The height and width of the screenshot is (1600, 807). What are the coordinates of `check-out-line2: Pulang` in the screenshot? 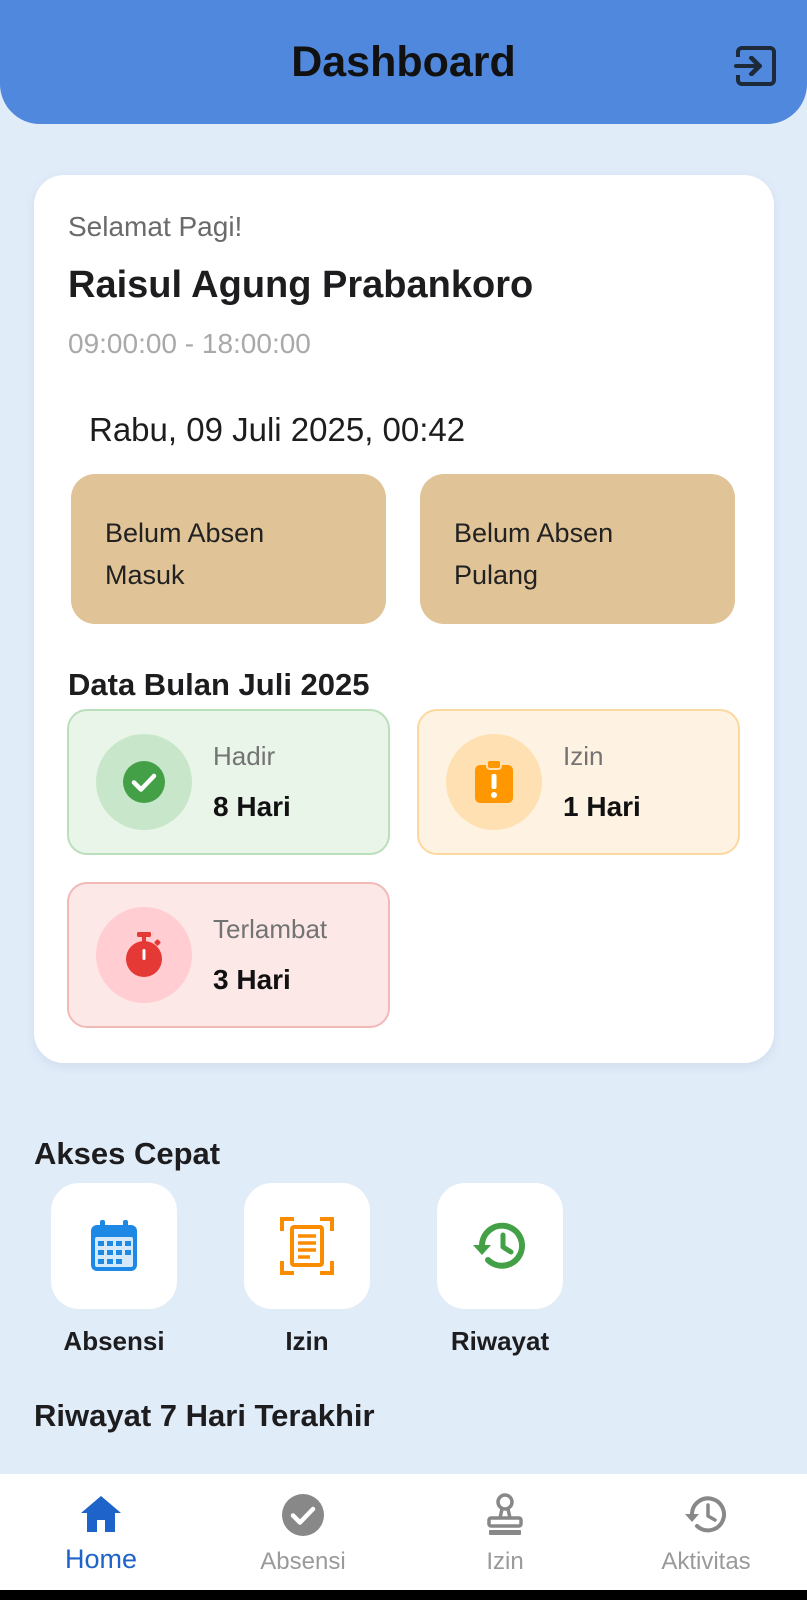 It's located at (496, 575).